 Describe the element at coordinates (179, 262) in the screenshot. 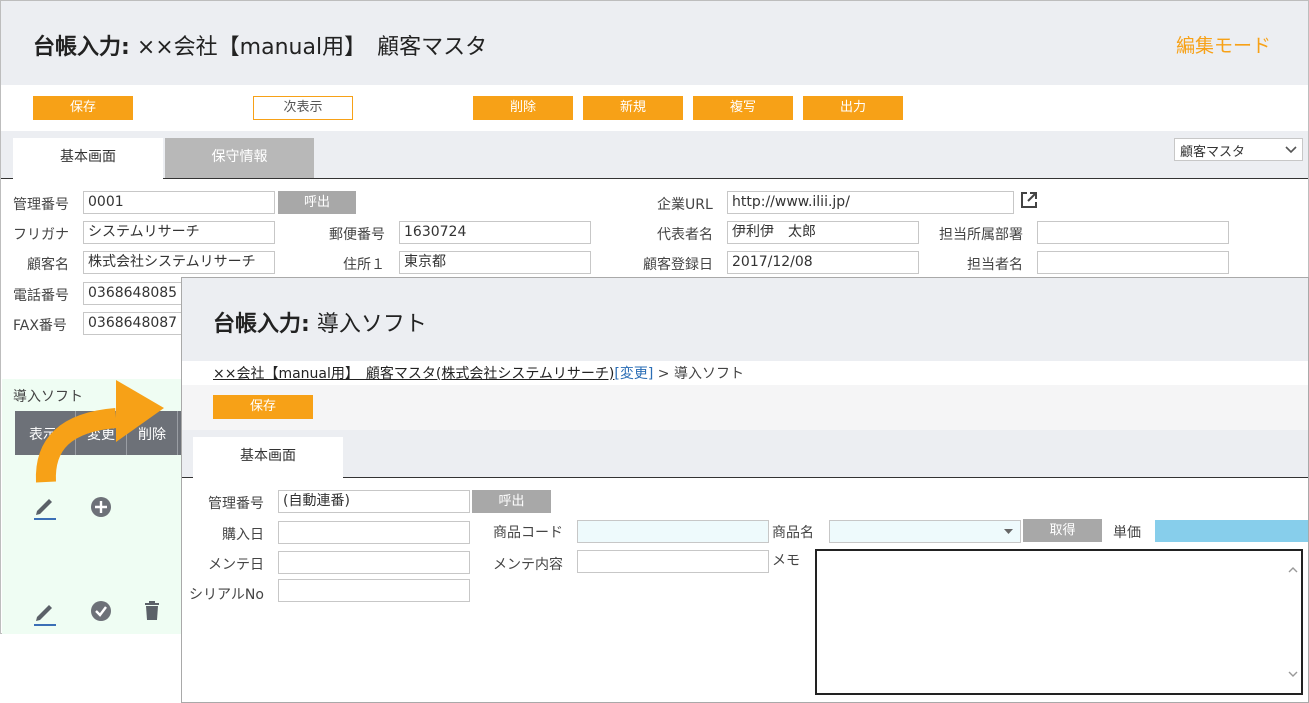

I see `customer-name-input: 株式会社システムリサーチ` at that location.